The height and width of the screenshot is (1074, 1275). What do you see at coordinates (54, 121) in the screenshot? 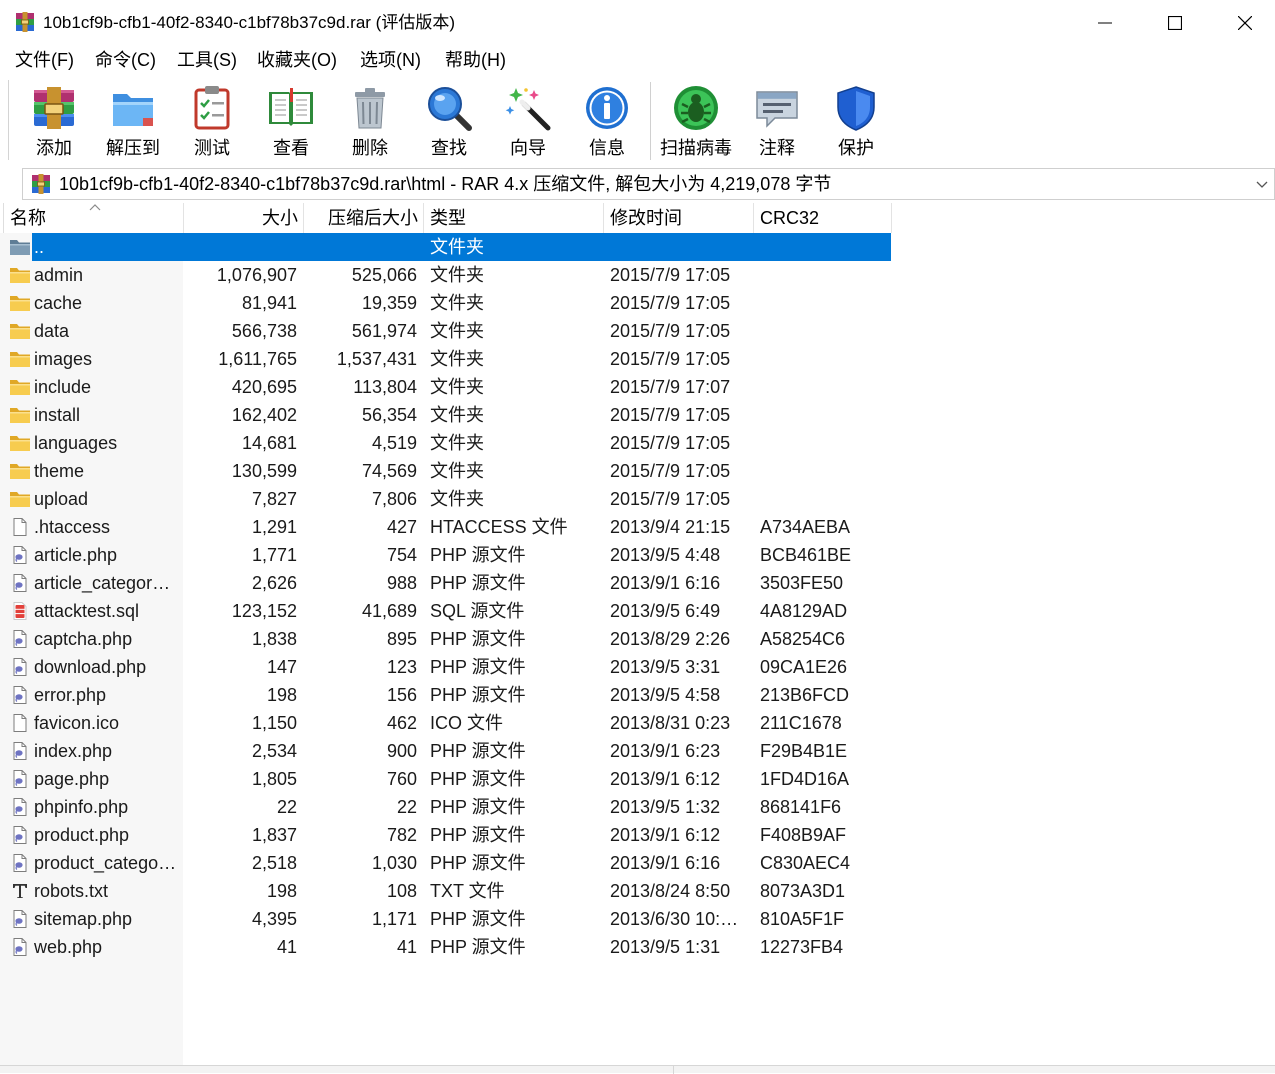
I see `add-button: 添加` at bounding box center [54, 121].